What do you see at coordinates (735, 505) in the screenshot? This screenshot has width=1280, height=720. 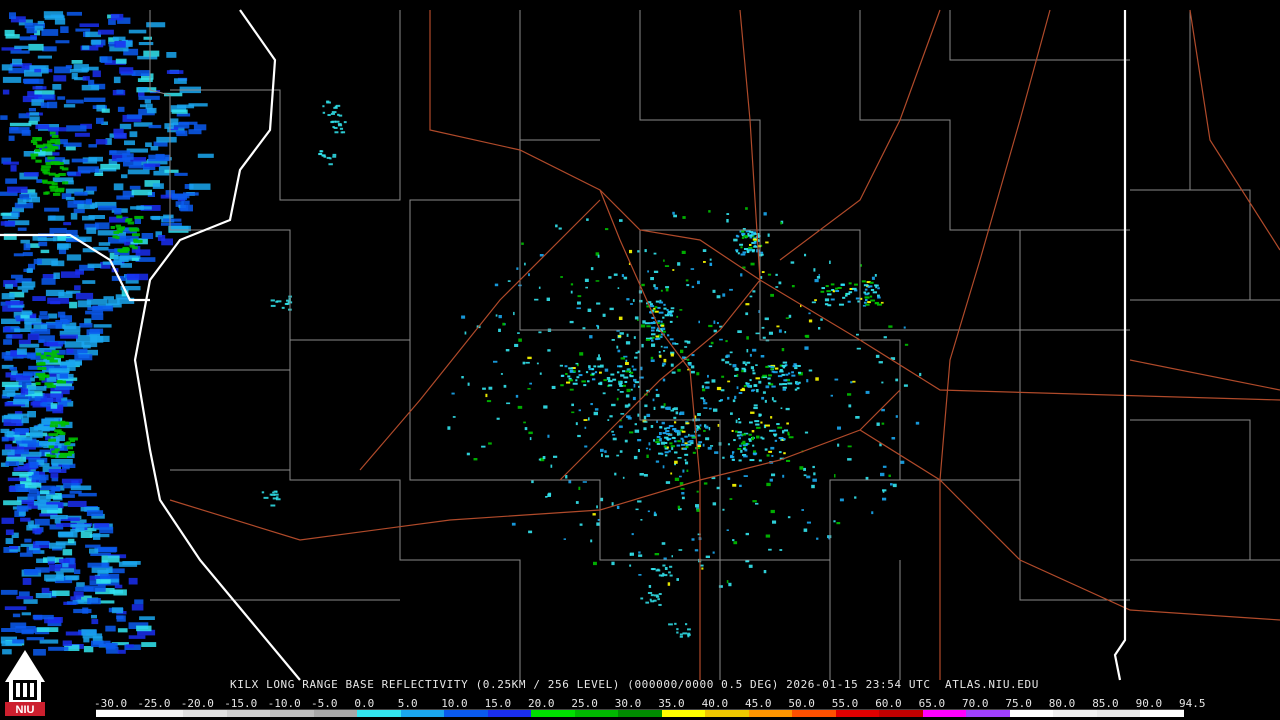 I see `county-border` at bounding box center [735, 505].